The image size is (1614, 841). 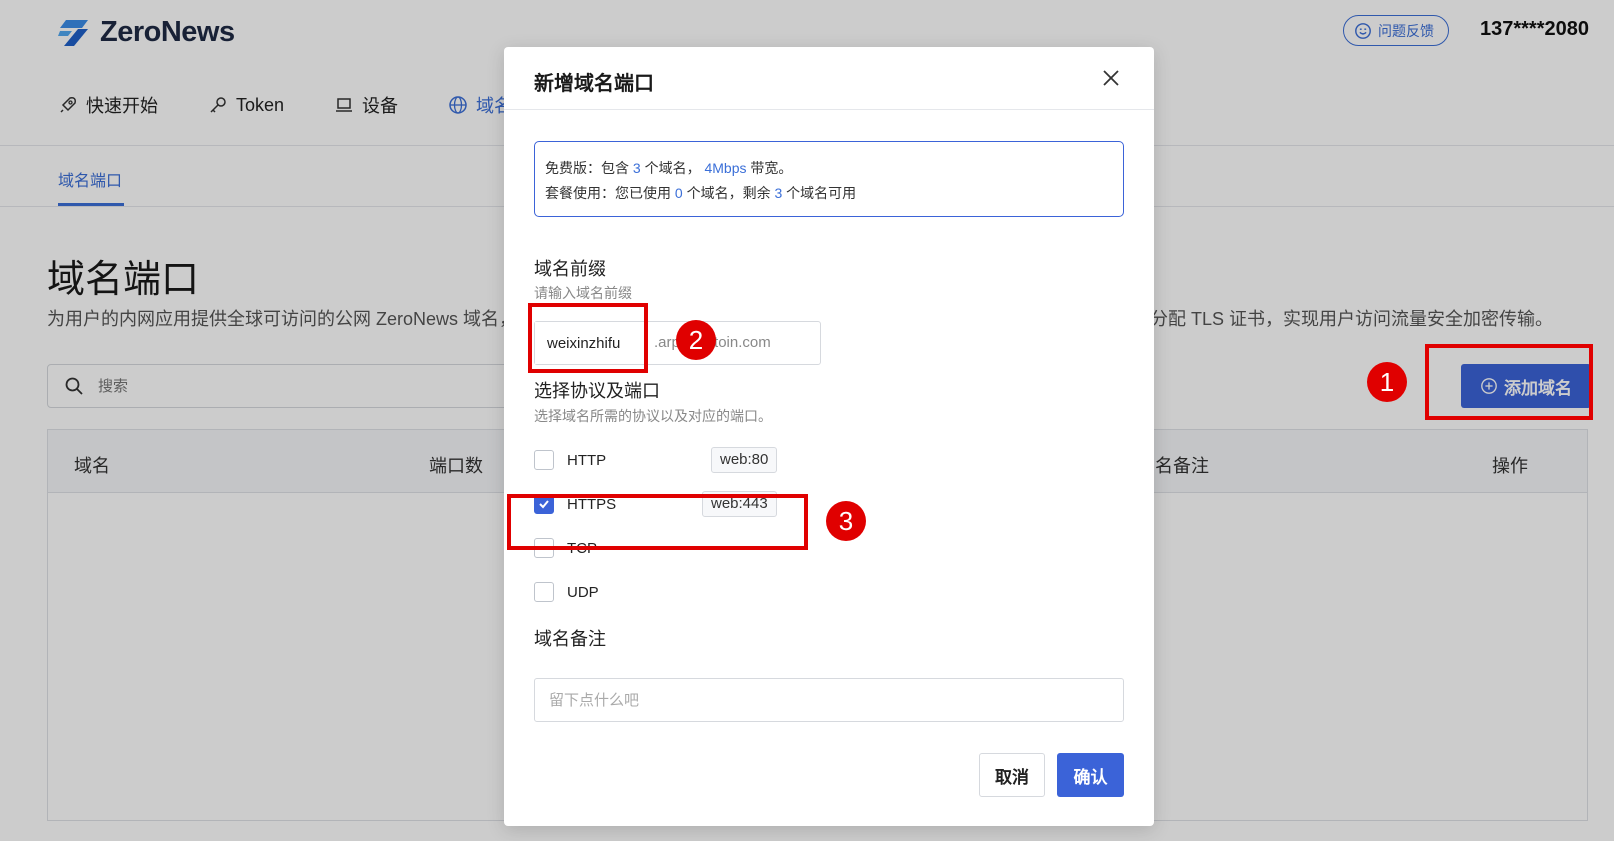 I want to click on protocol-name: HTTP, so click(x=587, y=460).